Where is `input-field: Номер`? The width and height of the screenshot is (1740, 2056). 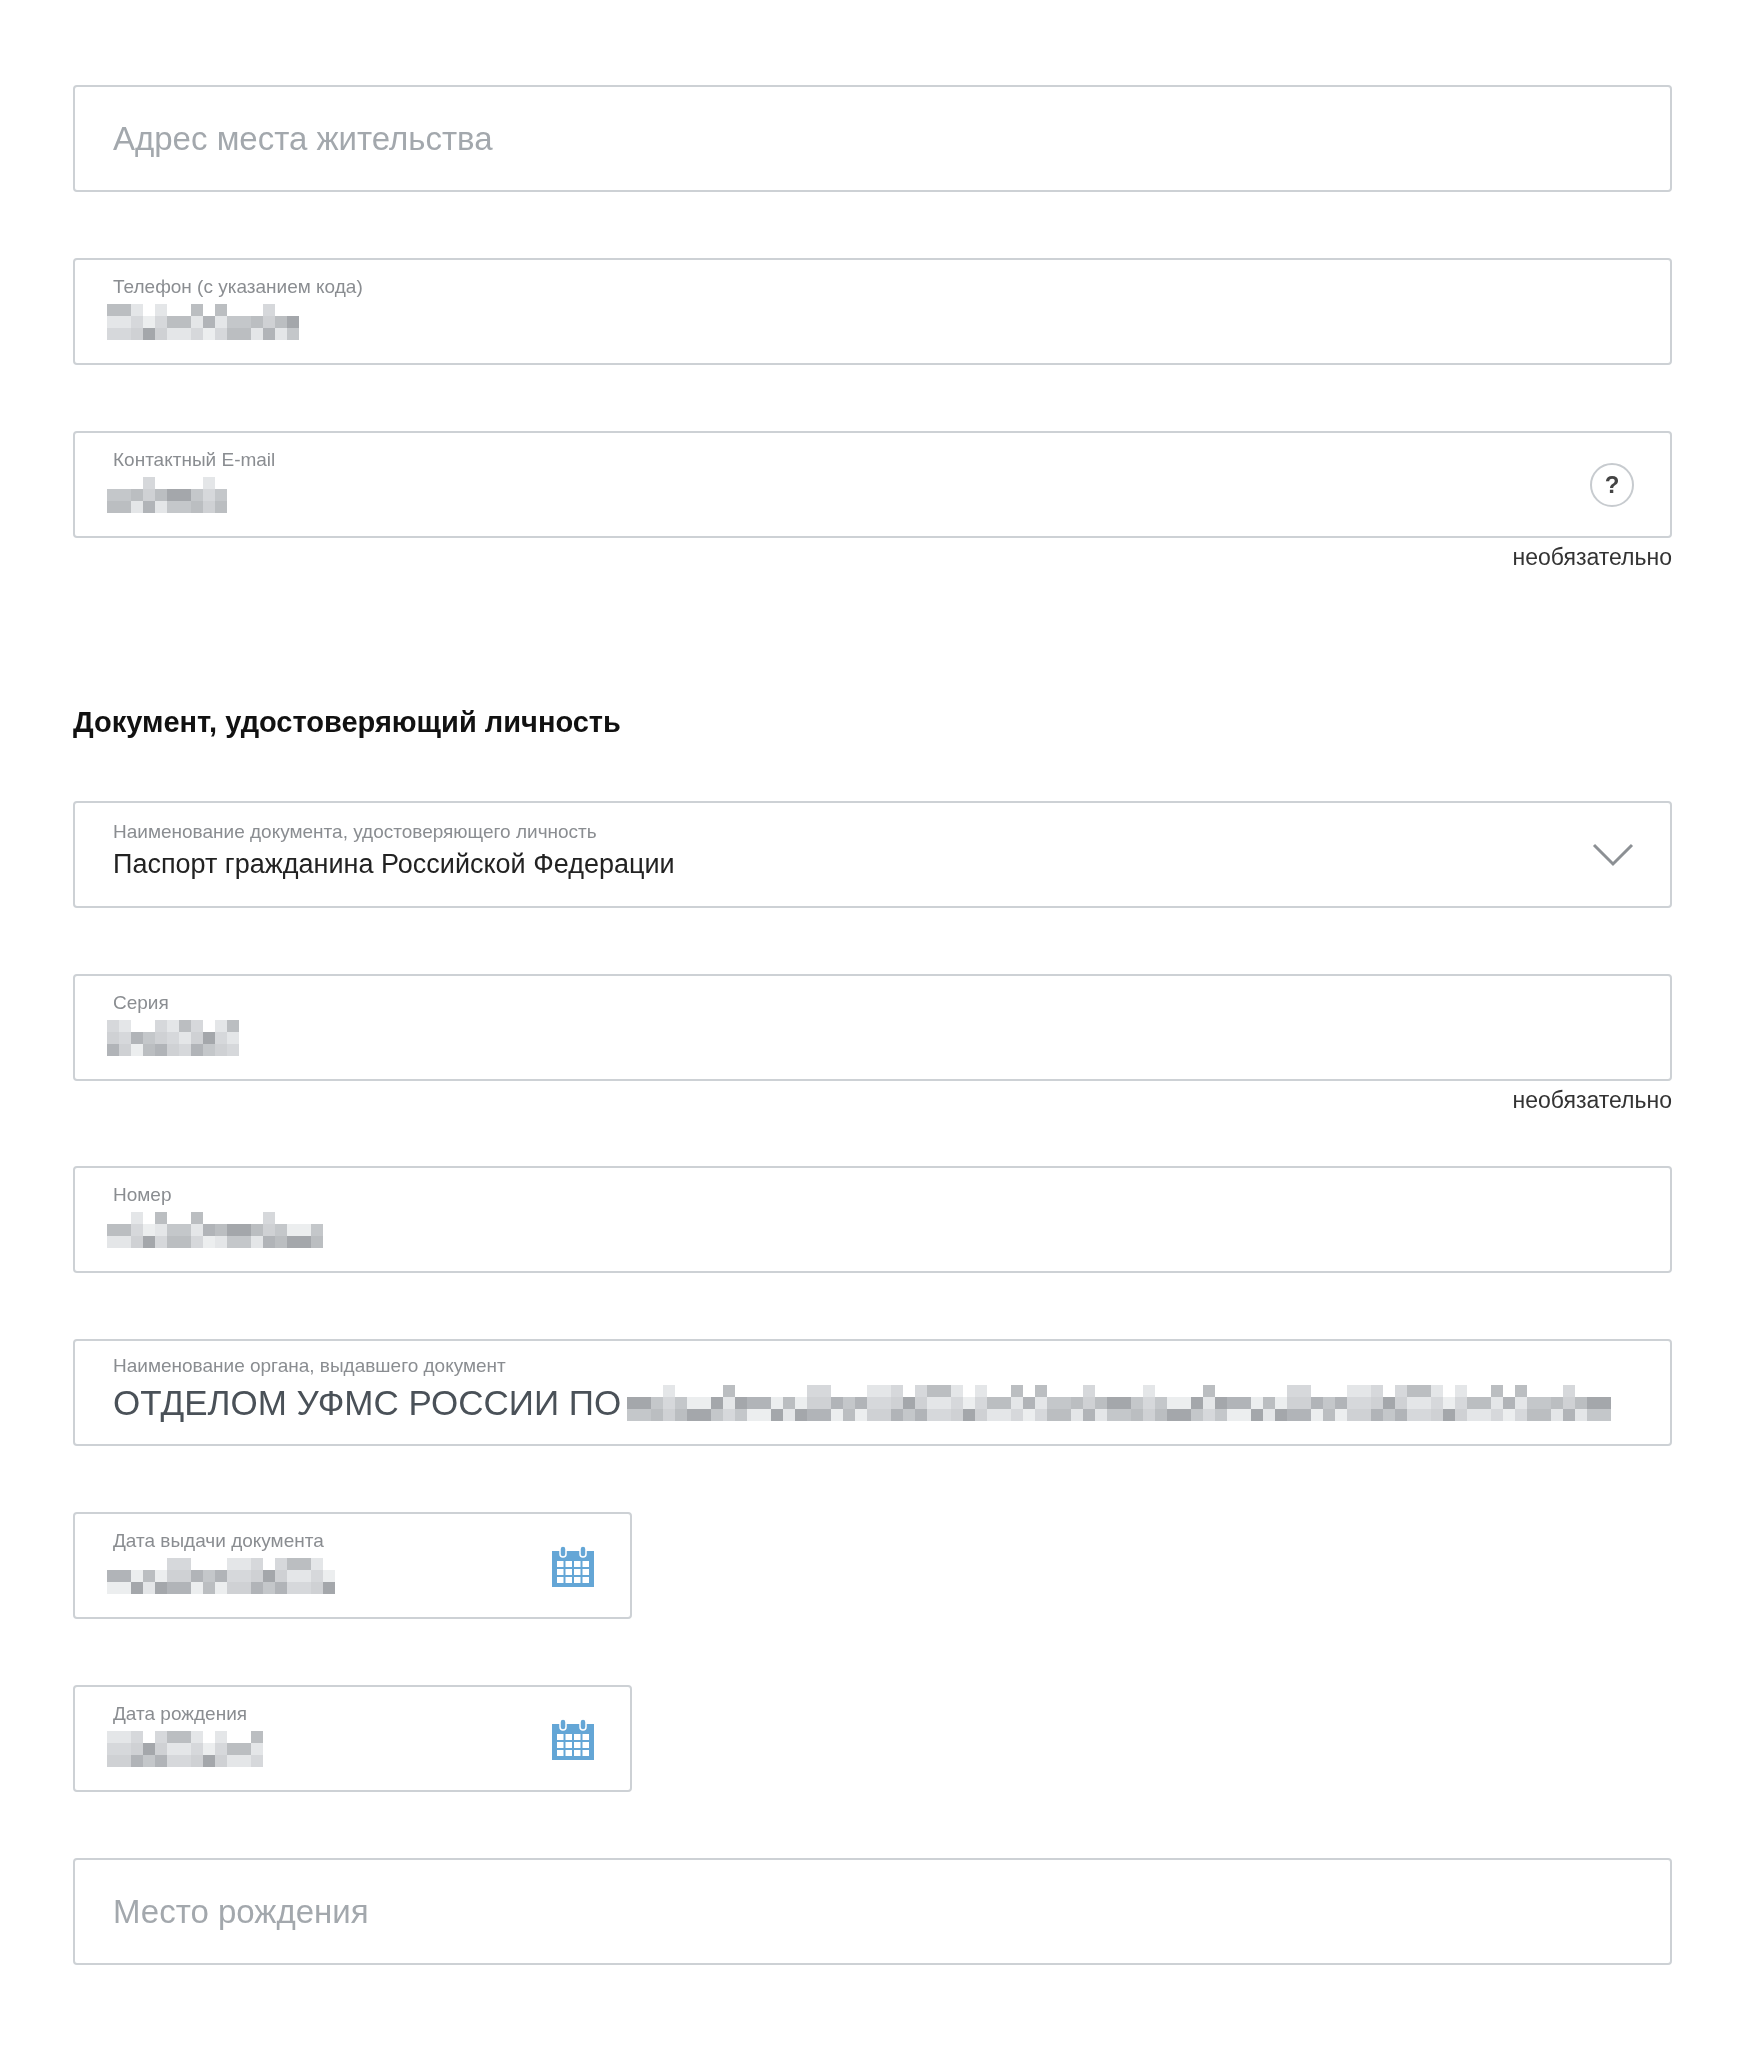 input-field: Номер is located at coordinates (872, 1219).